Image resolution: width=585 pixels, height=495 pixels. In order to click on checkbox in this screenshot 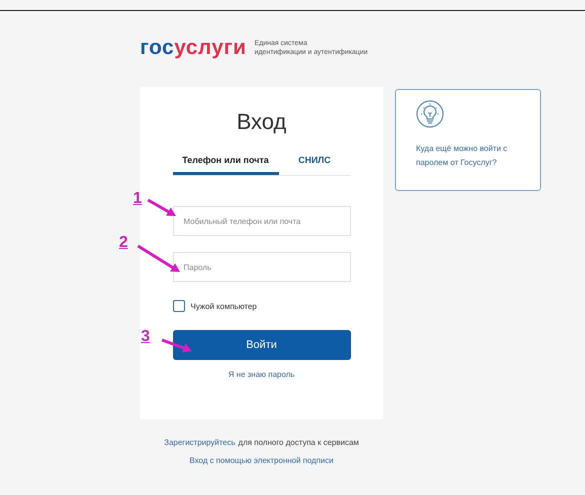, I will do `click(178, 306)`.